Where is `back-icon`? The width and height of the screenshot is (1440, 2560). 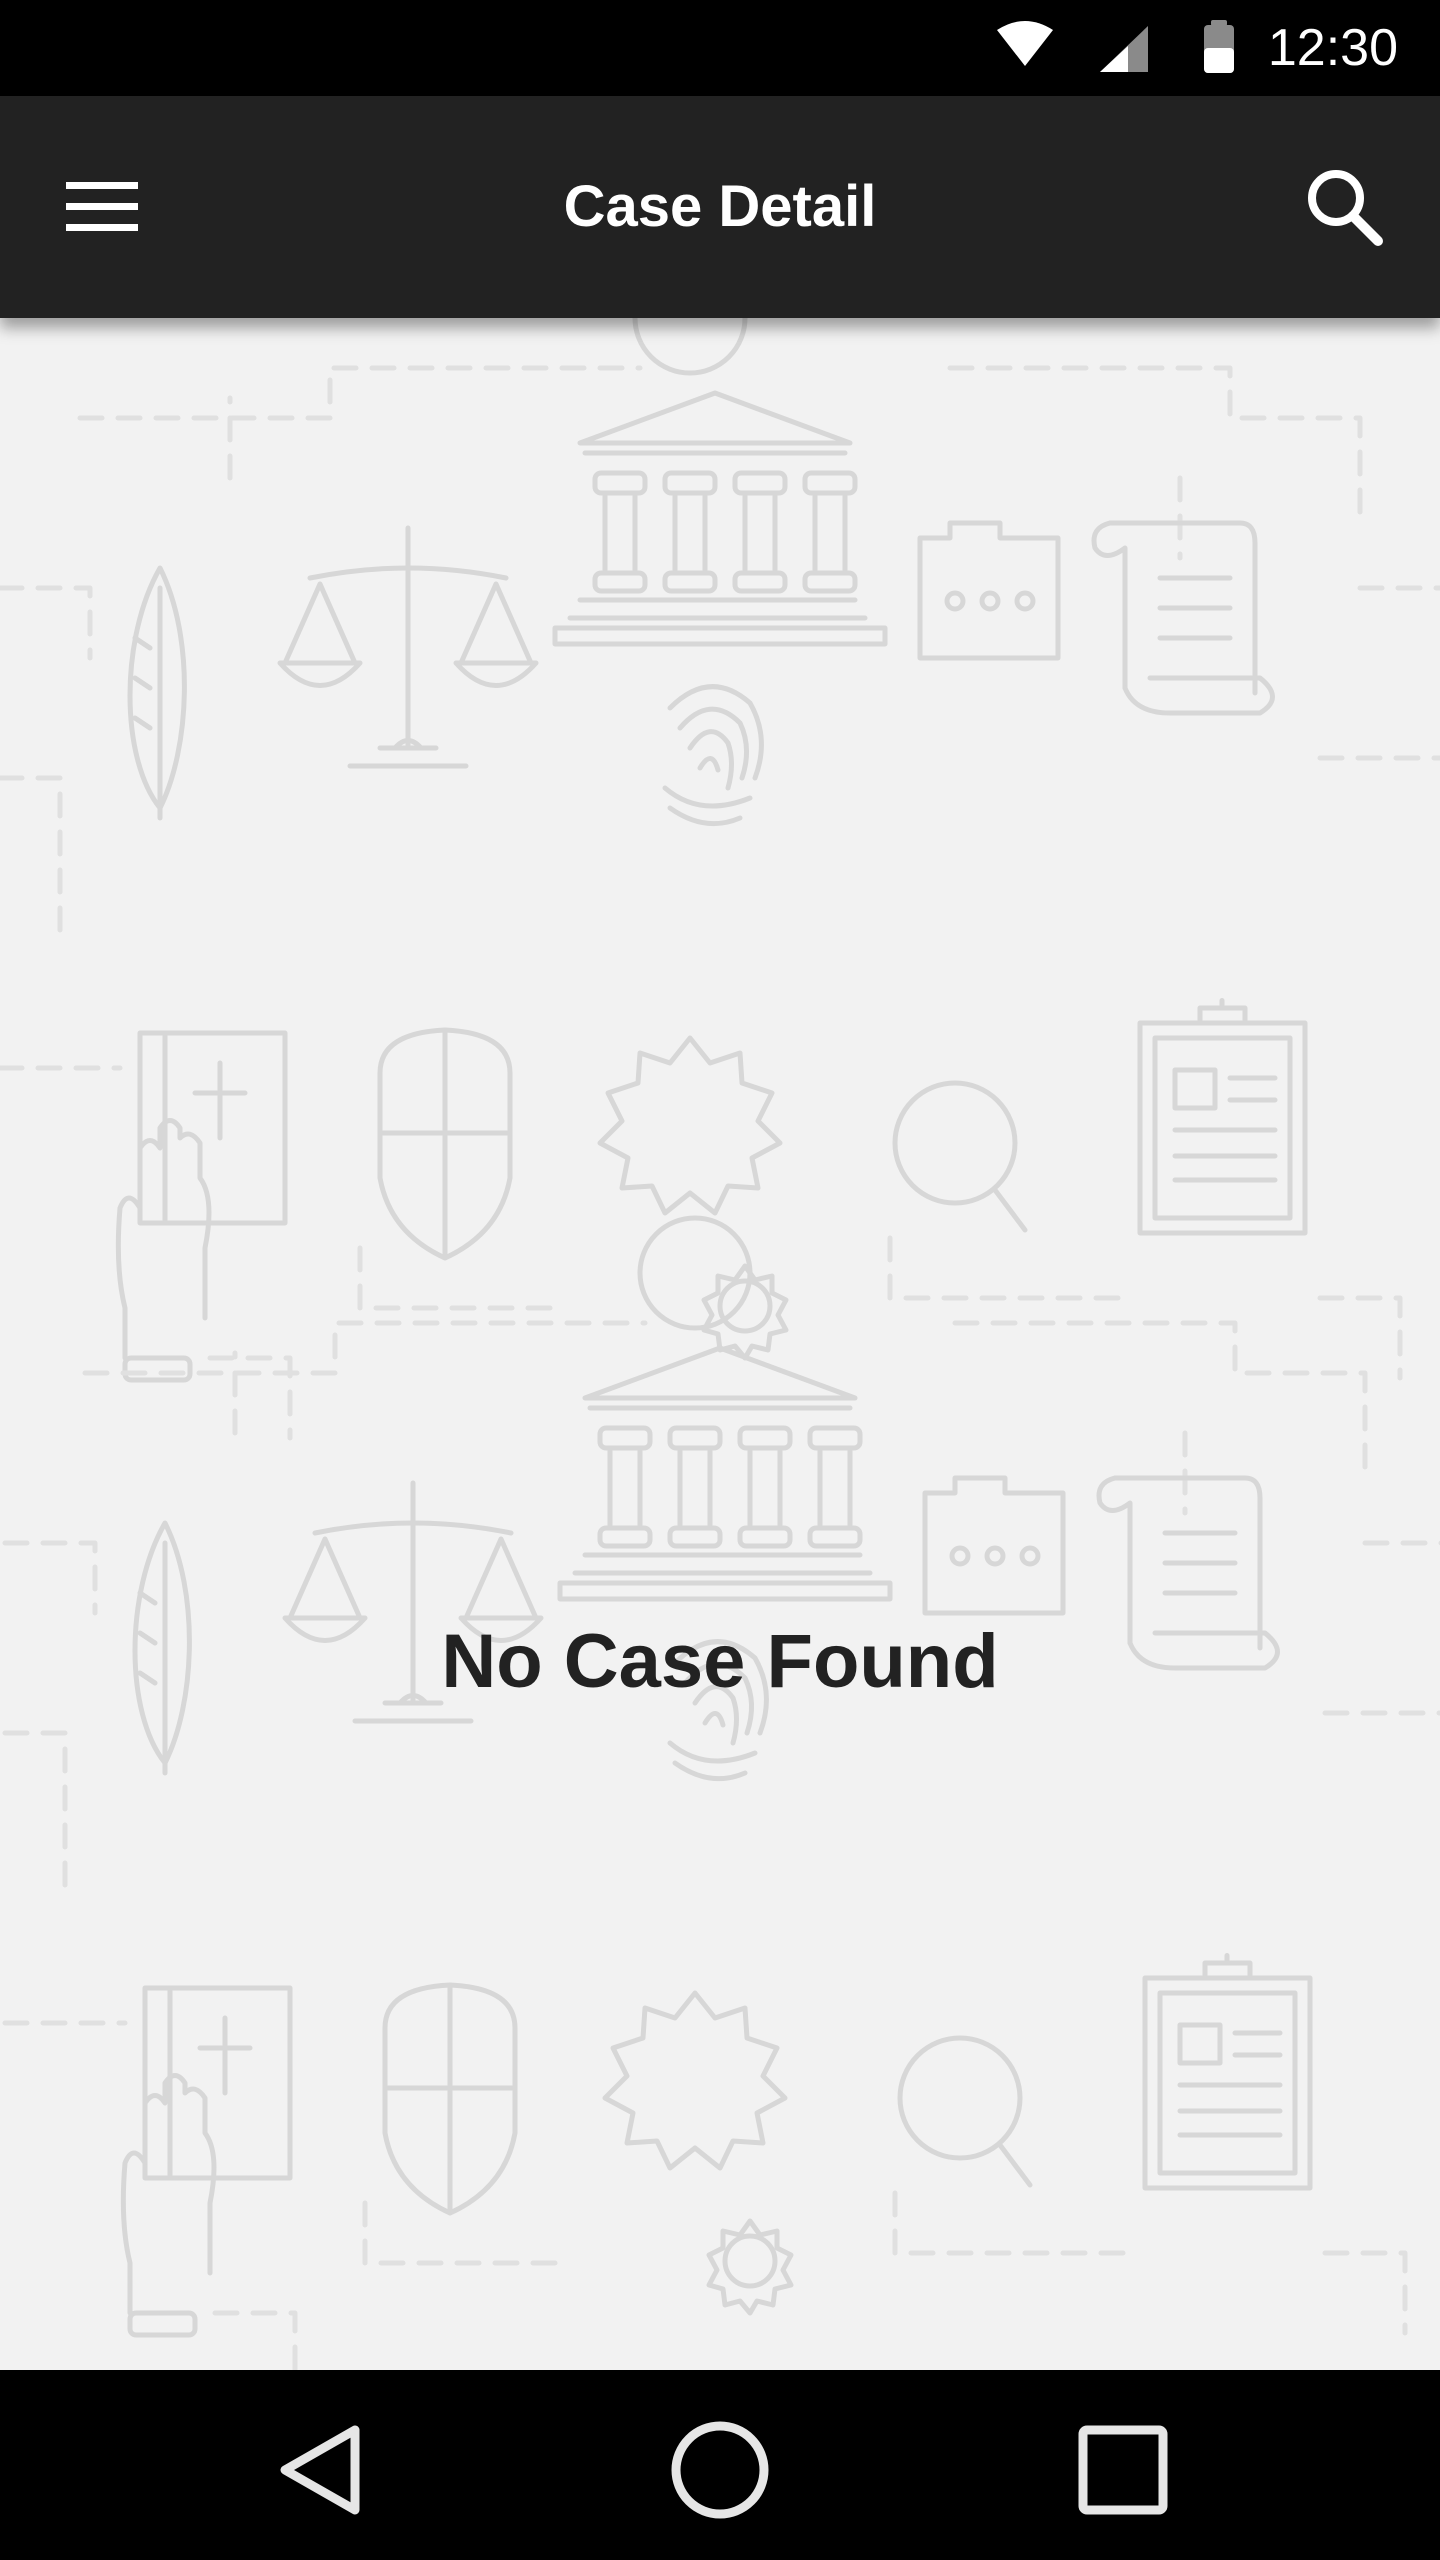
back-icon is located at coordinates (320, 2470).